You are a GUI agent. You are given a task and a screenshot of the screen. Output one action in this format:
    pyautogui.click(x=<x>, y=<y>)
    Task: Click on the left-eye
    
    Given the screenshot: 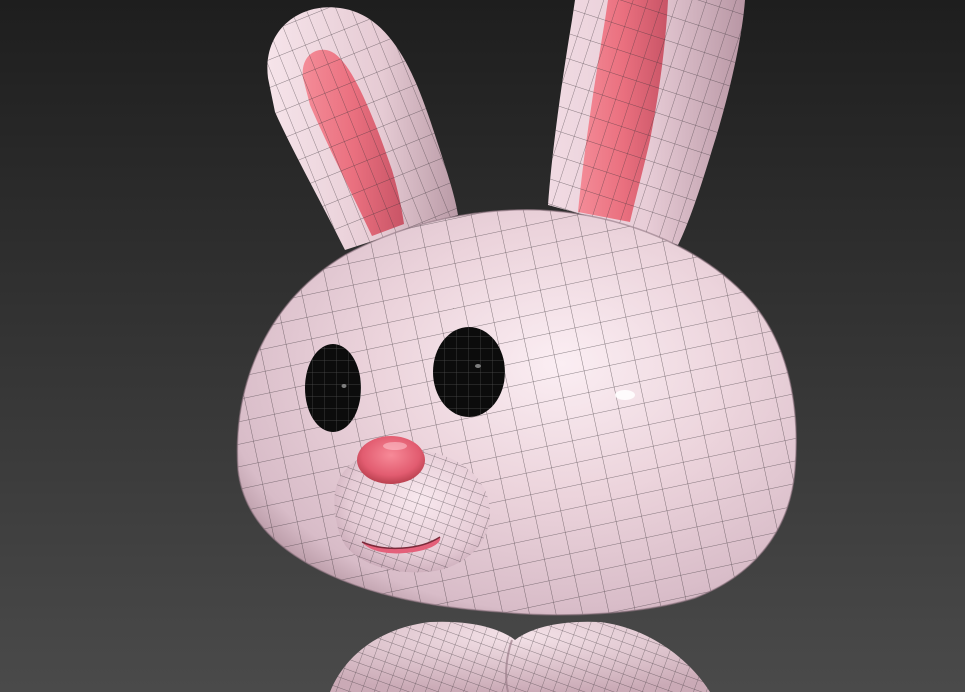 What is the action you would take?
    pyautogui.click(x=333, y=388)
    